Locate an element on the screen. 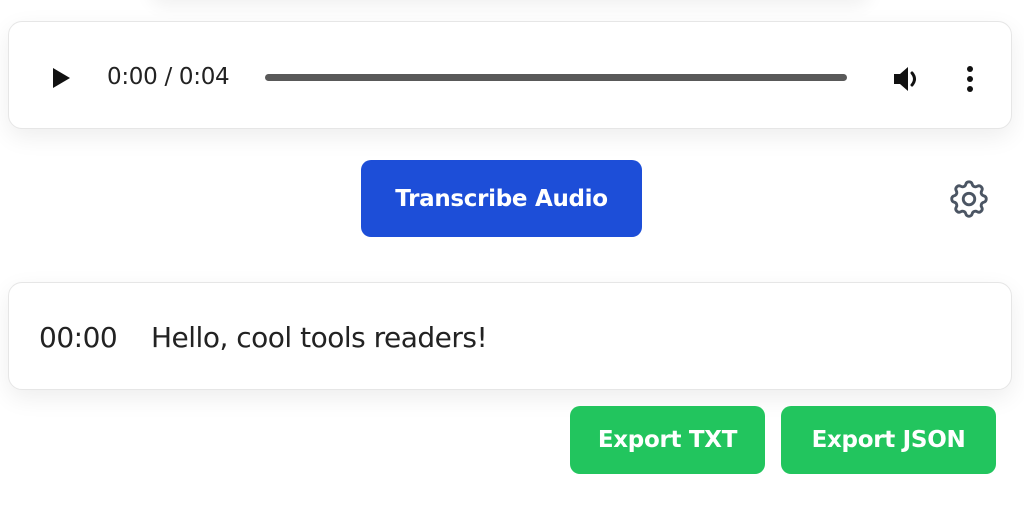 The width and height of the screenshot is (1024, 507). settings-button is located at coordinates (969, 199).